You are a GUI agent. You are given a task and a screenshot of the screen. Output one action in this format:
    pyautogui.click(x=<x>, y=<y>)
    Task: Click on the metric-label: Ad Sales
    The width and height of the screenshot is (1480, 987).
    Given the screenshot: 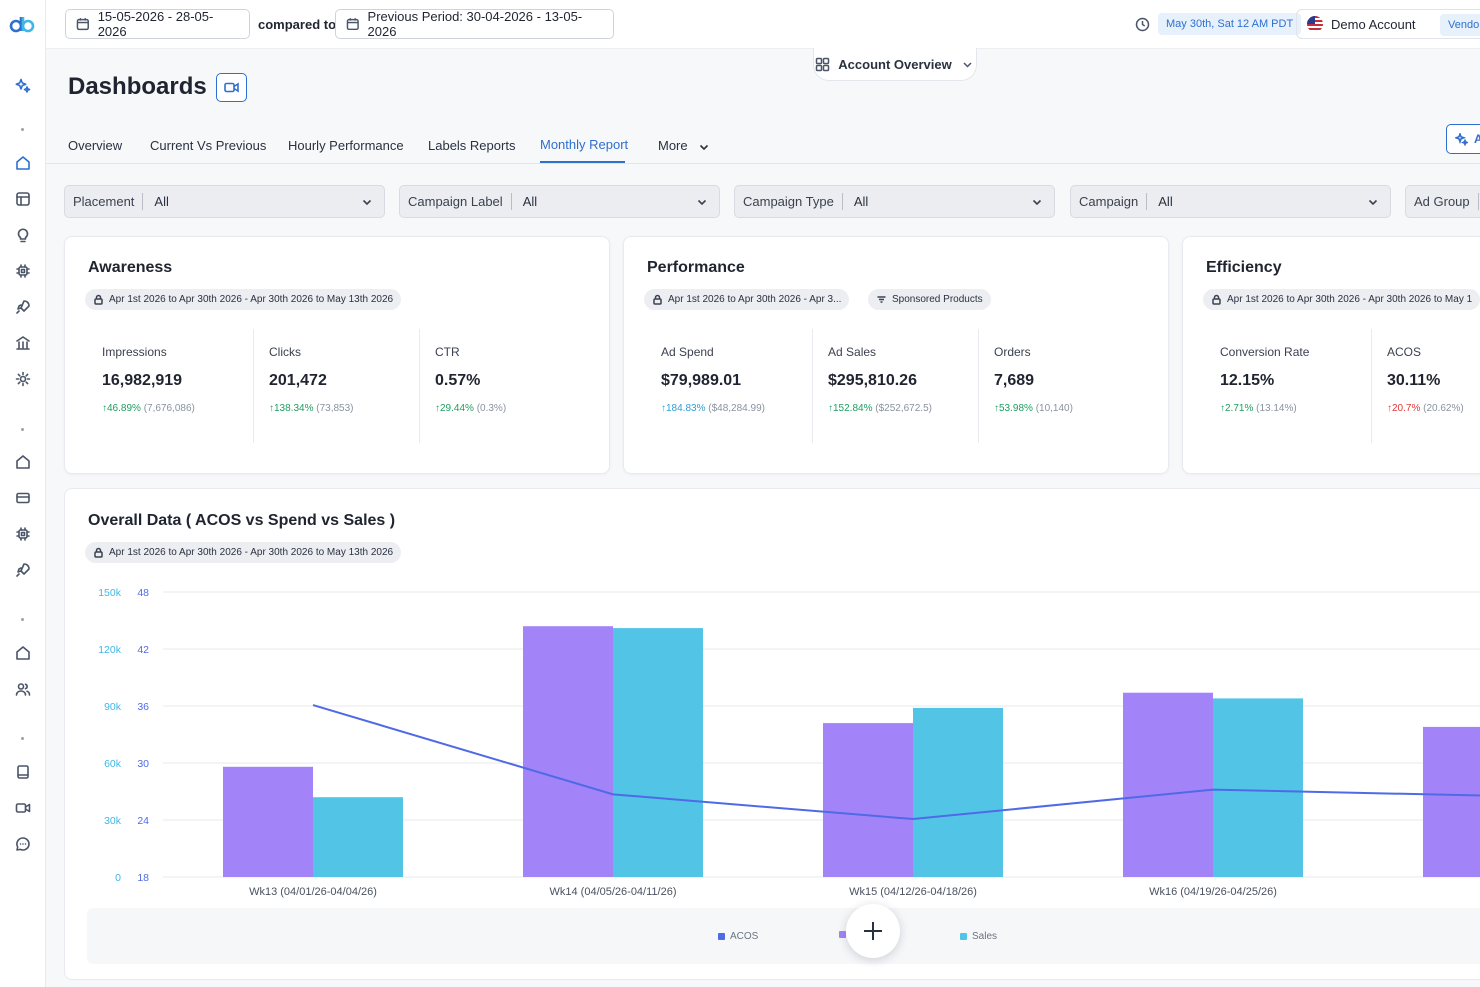 What is the action you would take?
    pyautogui.click(x=852, y=352)
    